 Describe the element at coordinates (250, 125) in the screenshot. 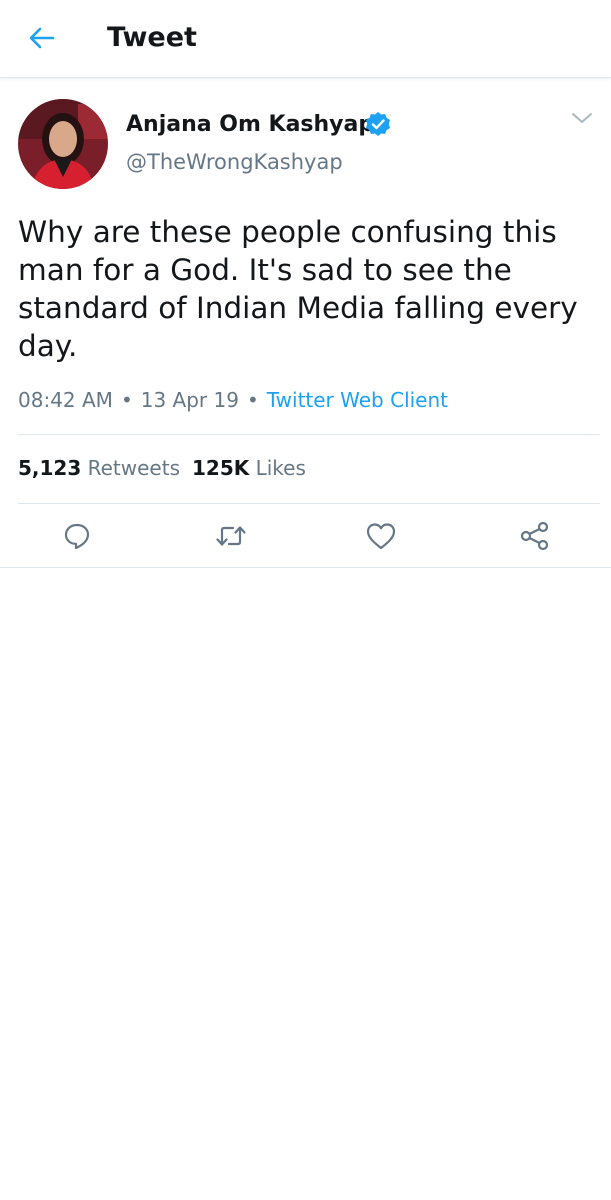

I see `author-display-name: Anjana Om Kashyap` at that location.